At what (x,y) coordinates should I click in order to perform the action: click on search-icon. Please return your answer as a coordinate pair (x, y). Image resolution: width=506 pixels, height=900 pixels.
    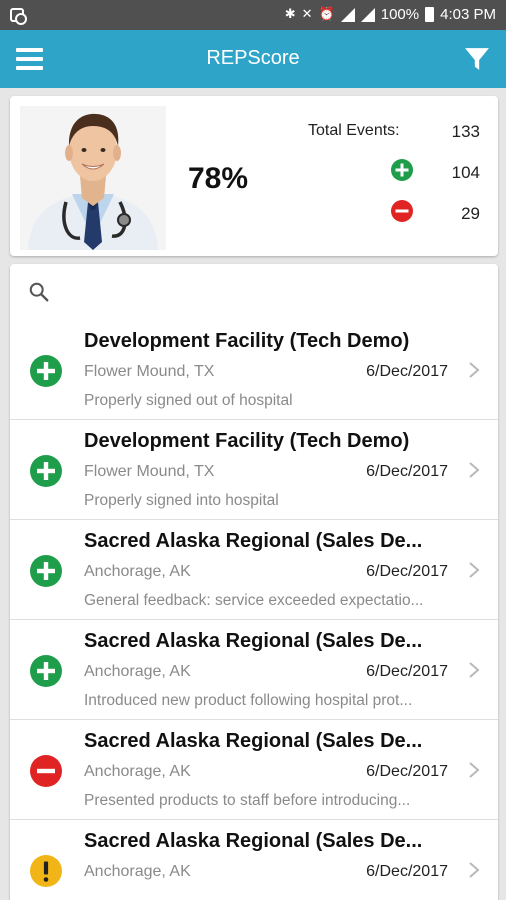
    Looking at the image, I should click on (39, 292).